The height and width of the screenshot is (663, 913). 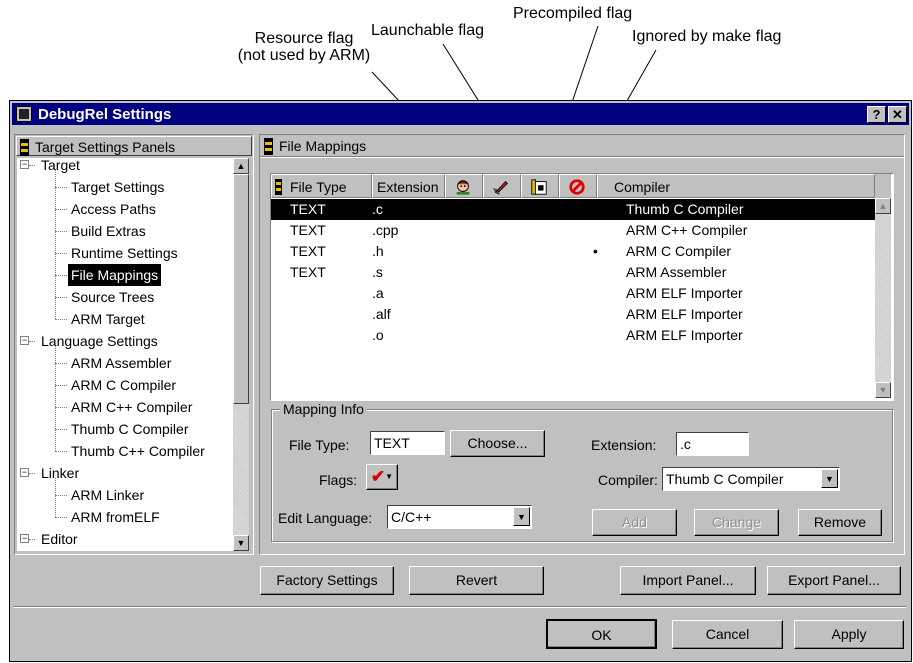 I want to click on col-ignored-flag, so click(x=578, y=186).